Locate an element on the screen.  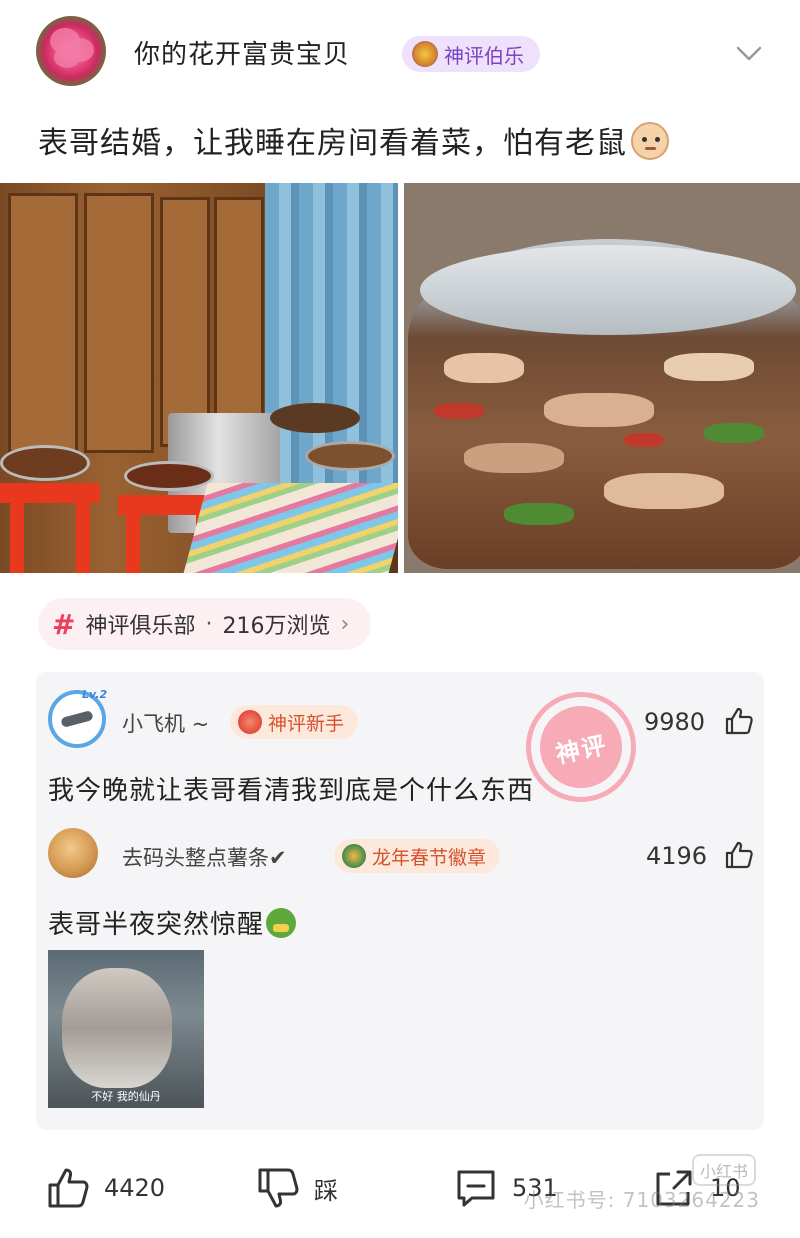
commenter-avatar: Lv.2 is located at coordinates (77, 718).